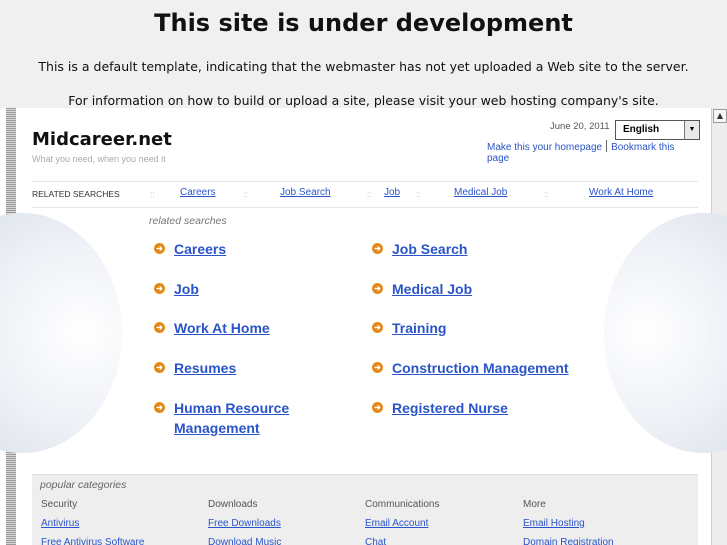 The image size is (727, 545). What do you see at coordinates (59, 504) in the screenshot?
I see `category-title: Security` at bounding box center [59, 504].